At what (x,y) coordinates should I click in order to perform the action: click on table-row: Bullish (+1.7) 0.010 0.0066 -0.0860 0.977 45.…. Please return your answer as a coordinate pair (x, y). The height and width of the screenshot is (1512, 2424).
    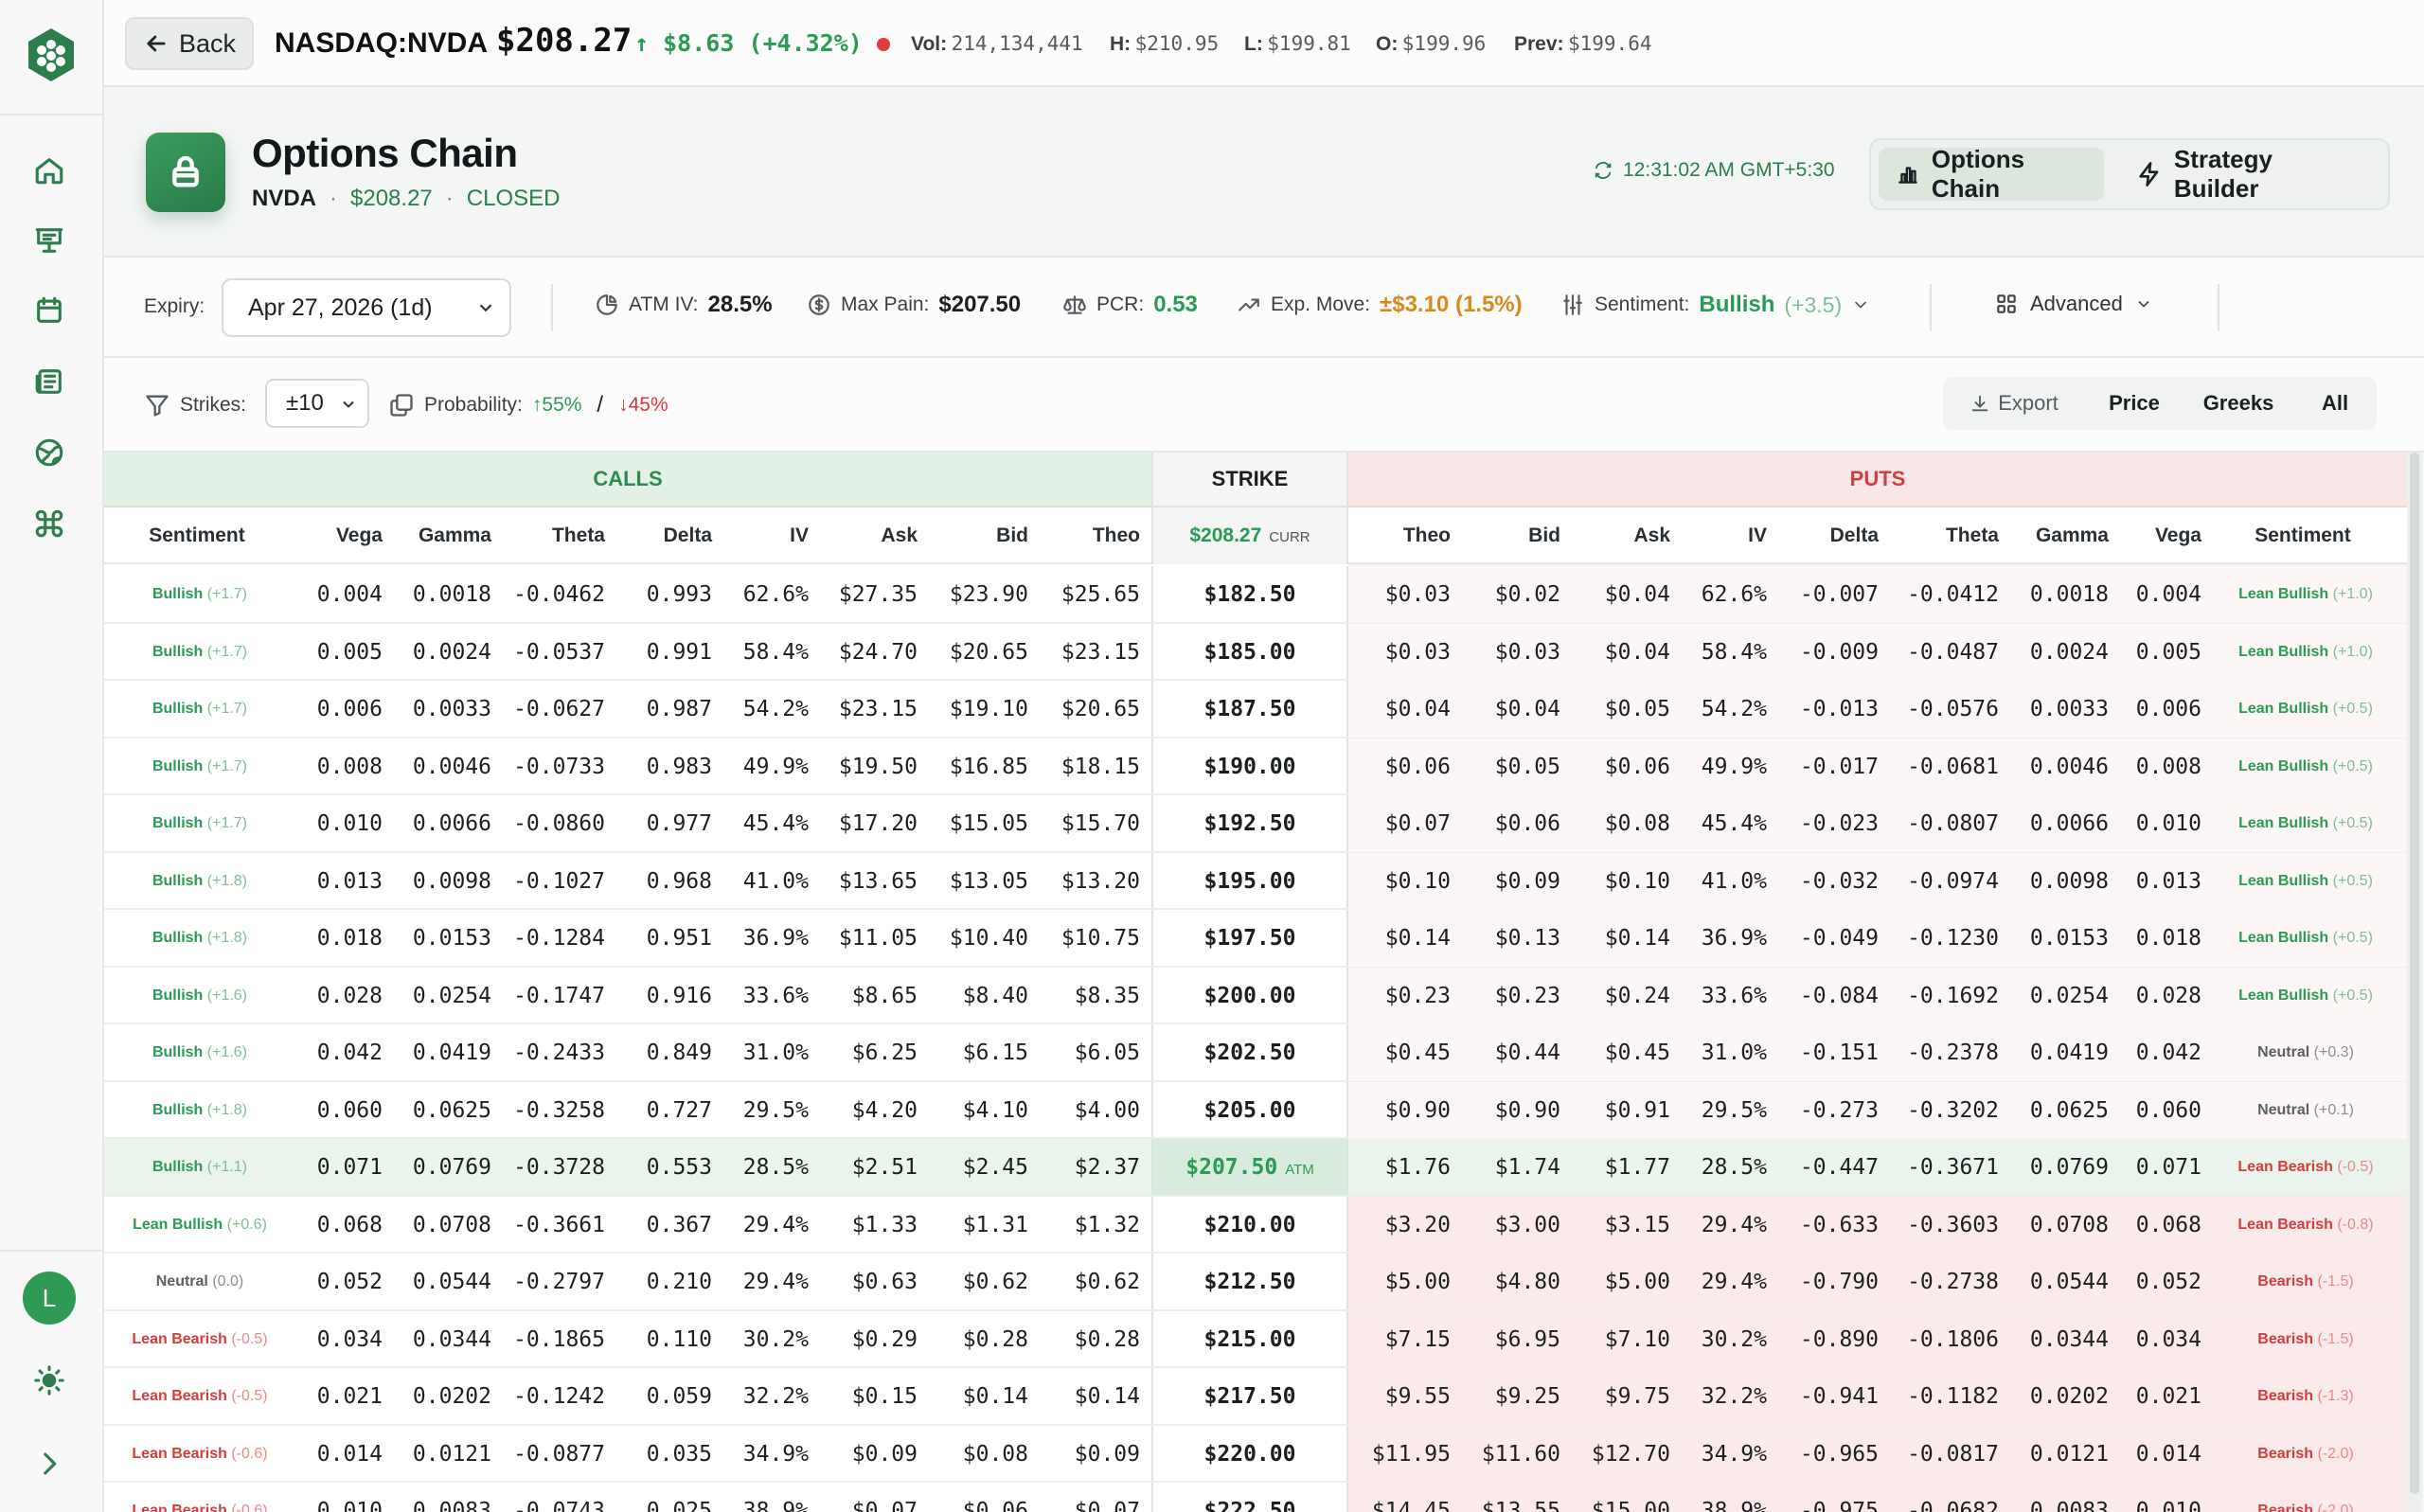
    Looking at the image, I should click on (1255, 824).